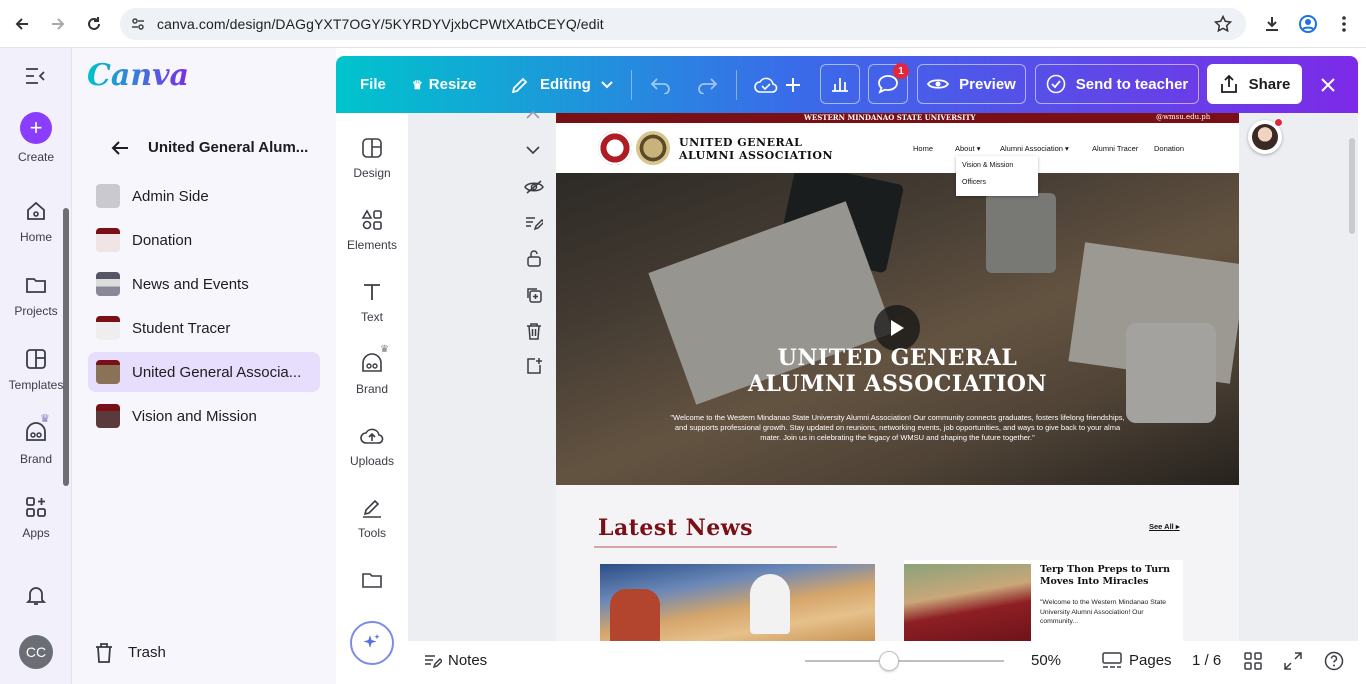 Image resolution: width=1366 pixels, height=684 pixels. Describe the element at coordinates (1308, 24) in the screenshot. I see `profile-icon` at that location.